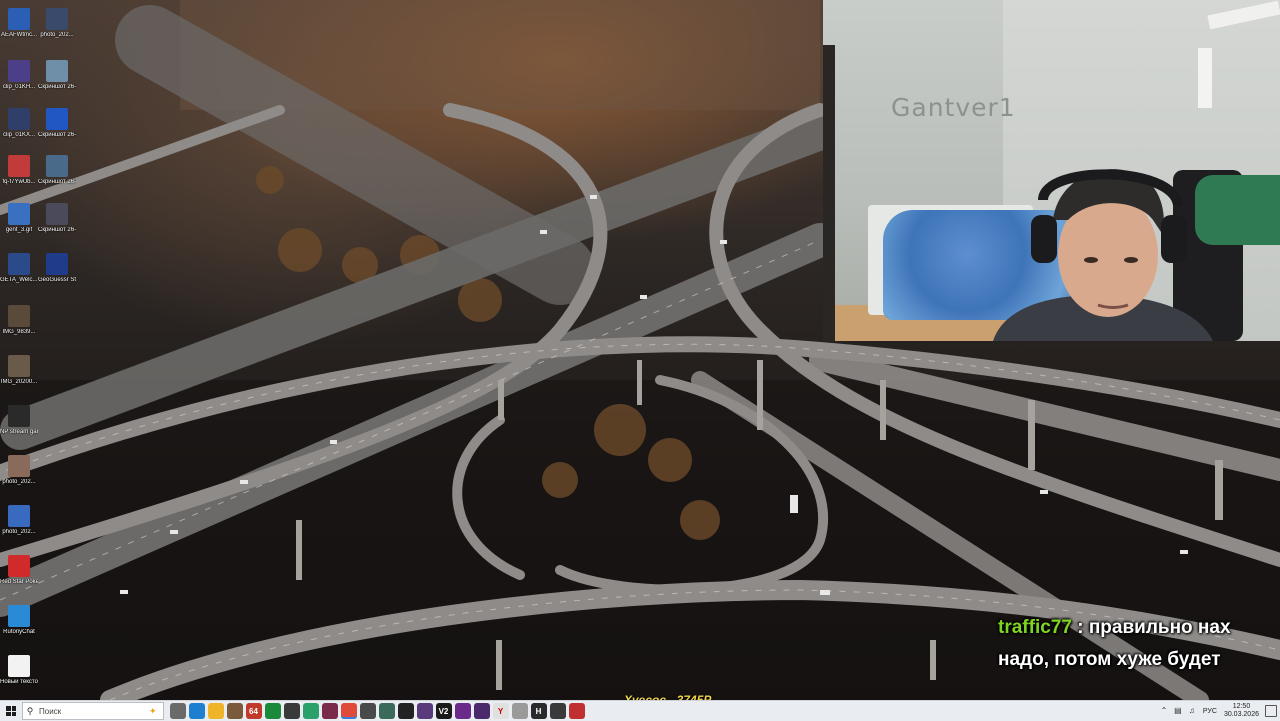 This screenshot has width=1280, height=721. I want to click on taskbar-search: ⚲ Поиск ✦, so click(93, 711).